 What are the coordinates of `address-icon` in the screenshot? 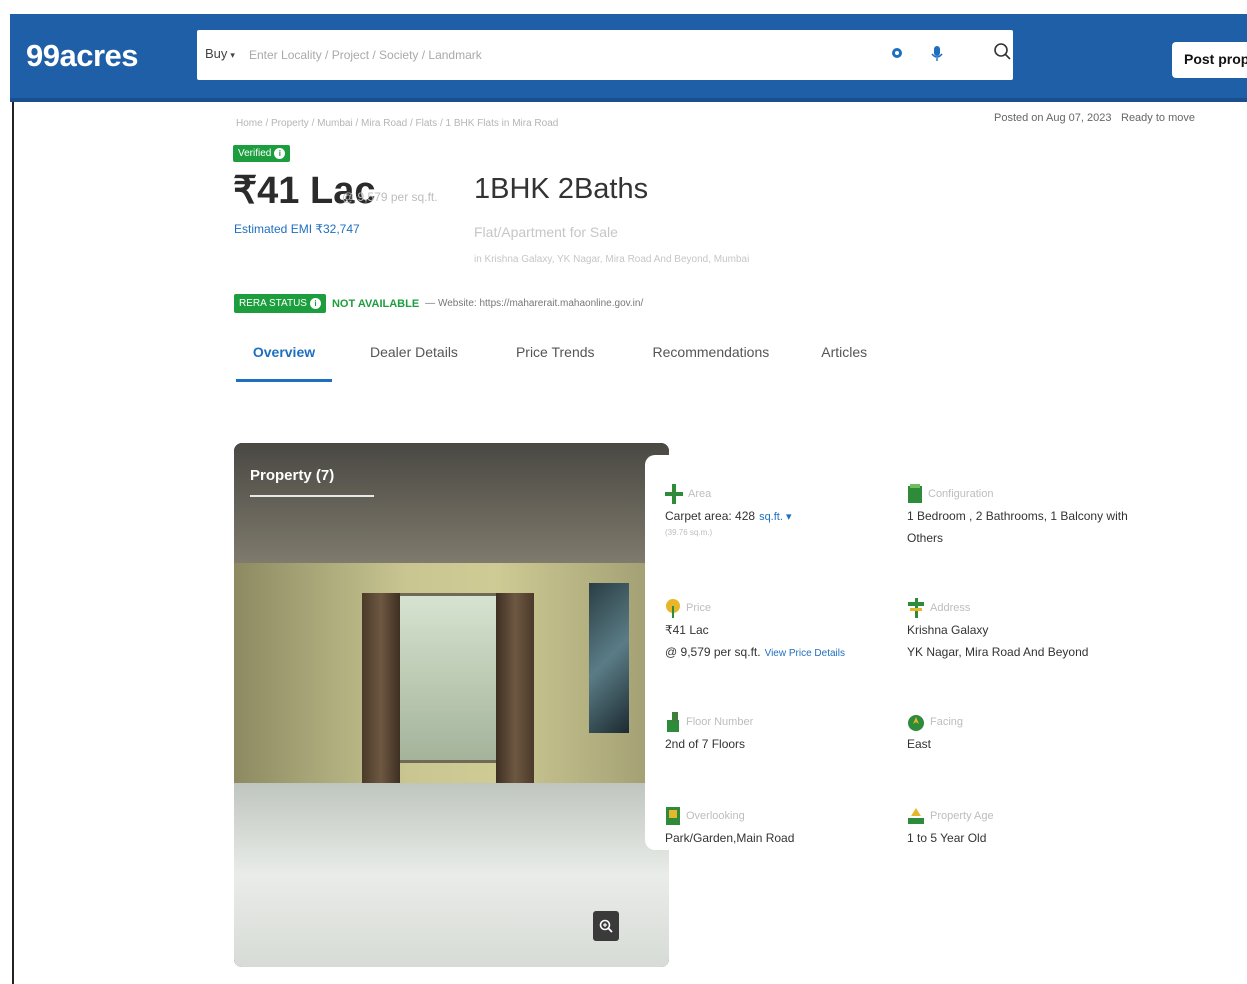 It's located at (916, 608).